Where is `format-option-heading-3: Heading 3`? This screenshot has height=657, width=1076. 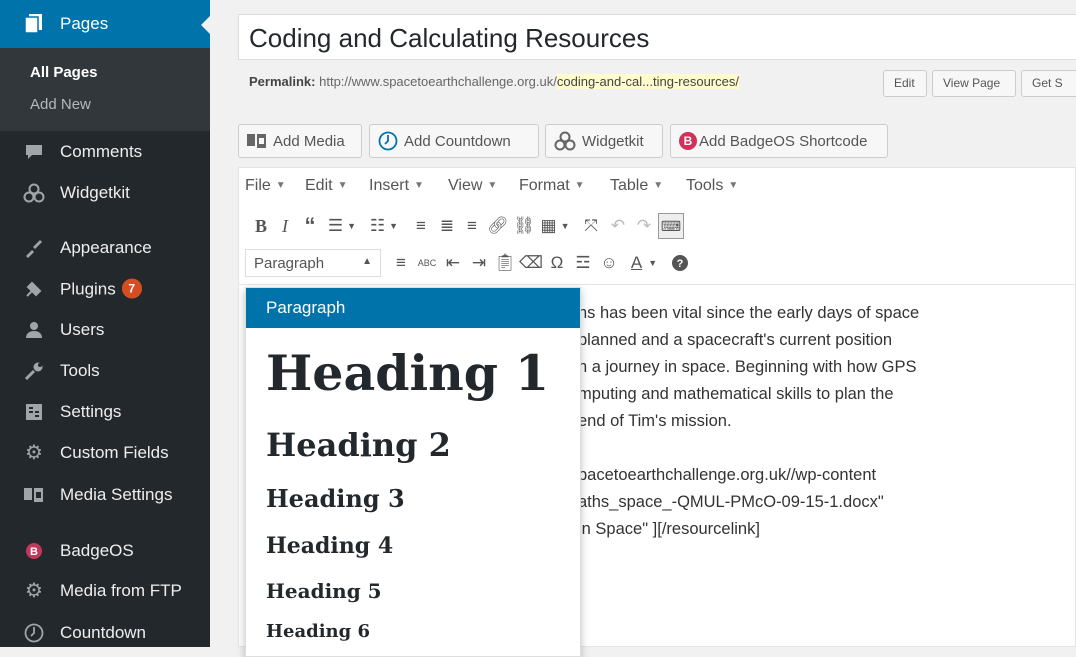
format-option-heading-3: Heading 3 is located at coordinates (335, 498).